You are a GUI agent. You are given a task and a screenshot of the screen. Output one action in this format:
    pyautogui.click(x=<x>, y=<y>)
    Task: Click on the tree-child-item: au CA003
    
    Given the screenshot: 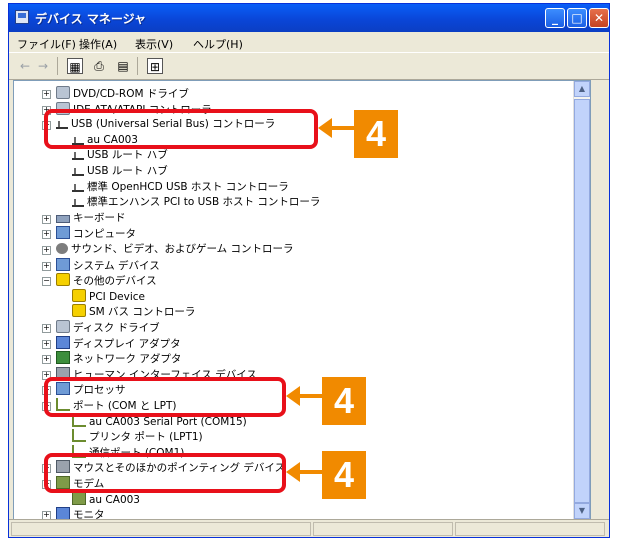 What is the action you would take?
    pyautogui.click(x=106, y=499)
    